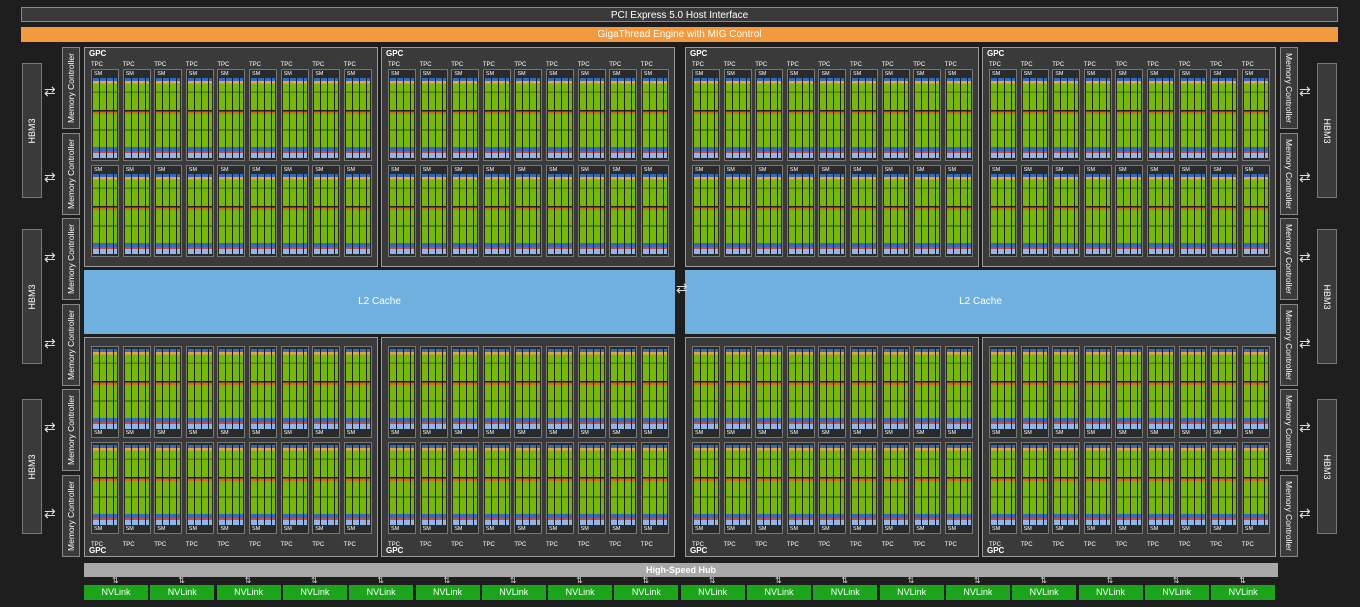 The width and height of the screenshot is (1360, 607). I want to click on gpc-label: GPC, so click(395, 53).